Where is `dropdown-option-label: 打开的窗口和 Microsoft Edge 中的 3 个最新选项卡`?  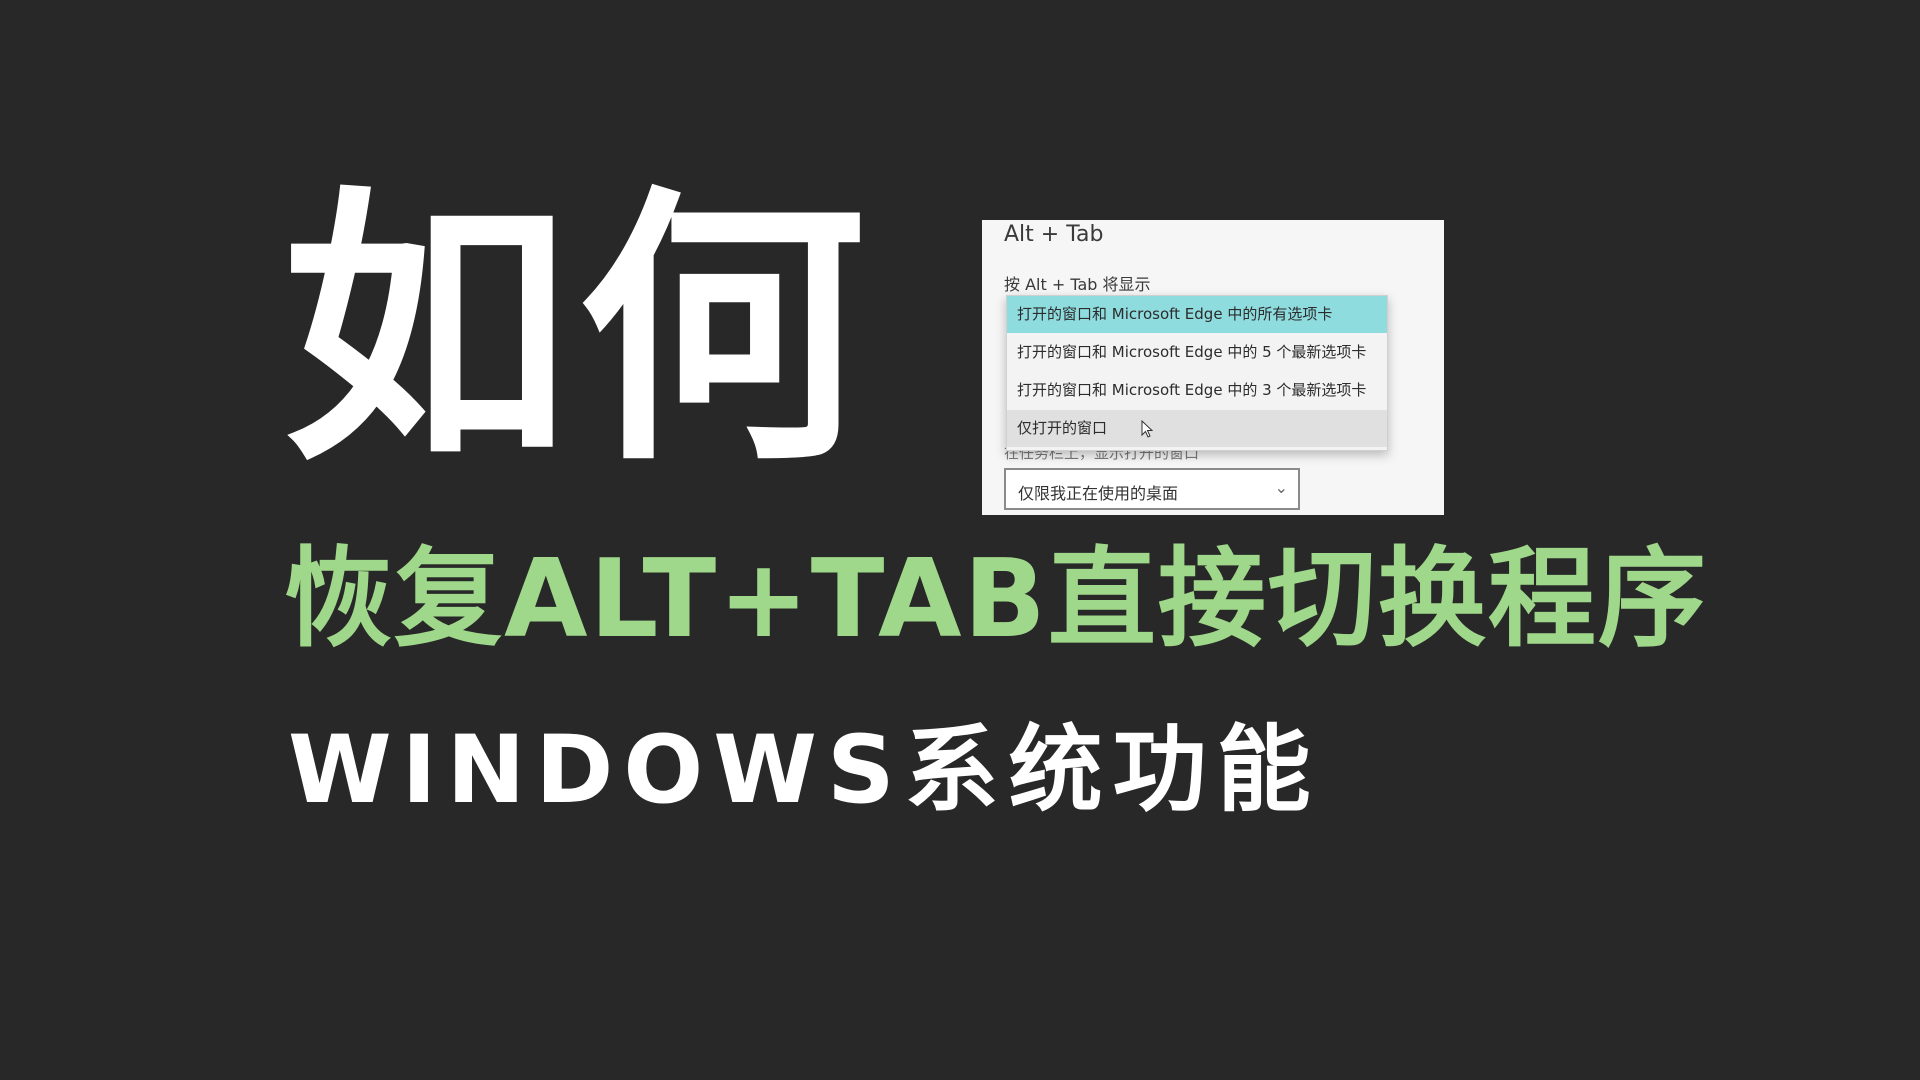 dropdown-option-label: 打开的窗口和 Microsoft Edge 中的 3 个最新选项卡 is located at coordinates (1192, 390).